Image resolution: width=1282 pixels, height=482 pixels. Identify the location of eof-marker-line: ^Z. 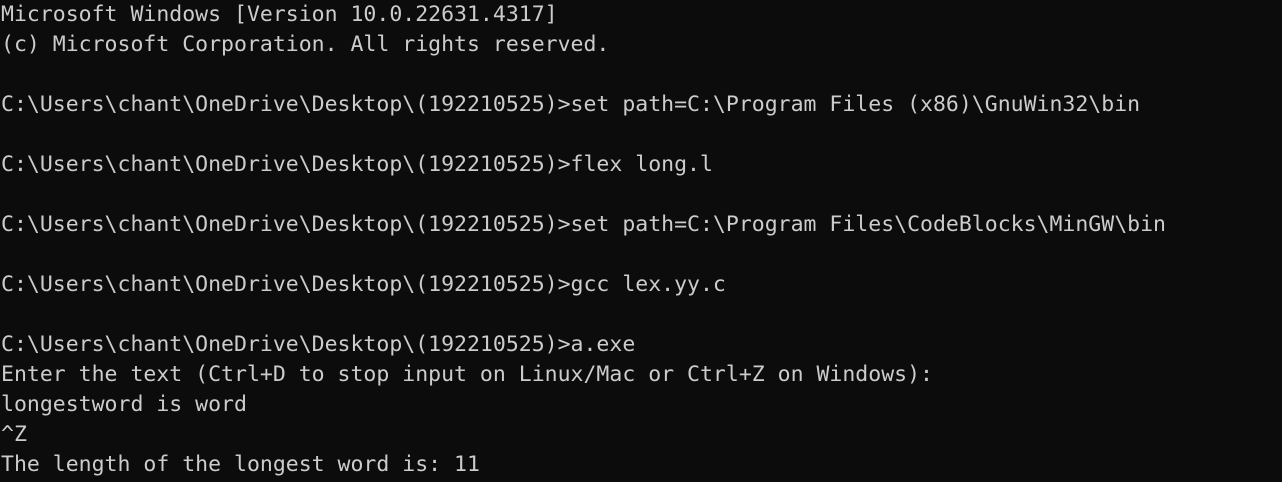
(14, 434).